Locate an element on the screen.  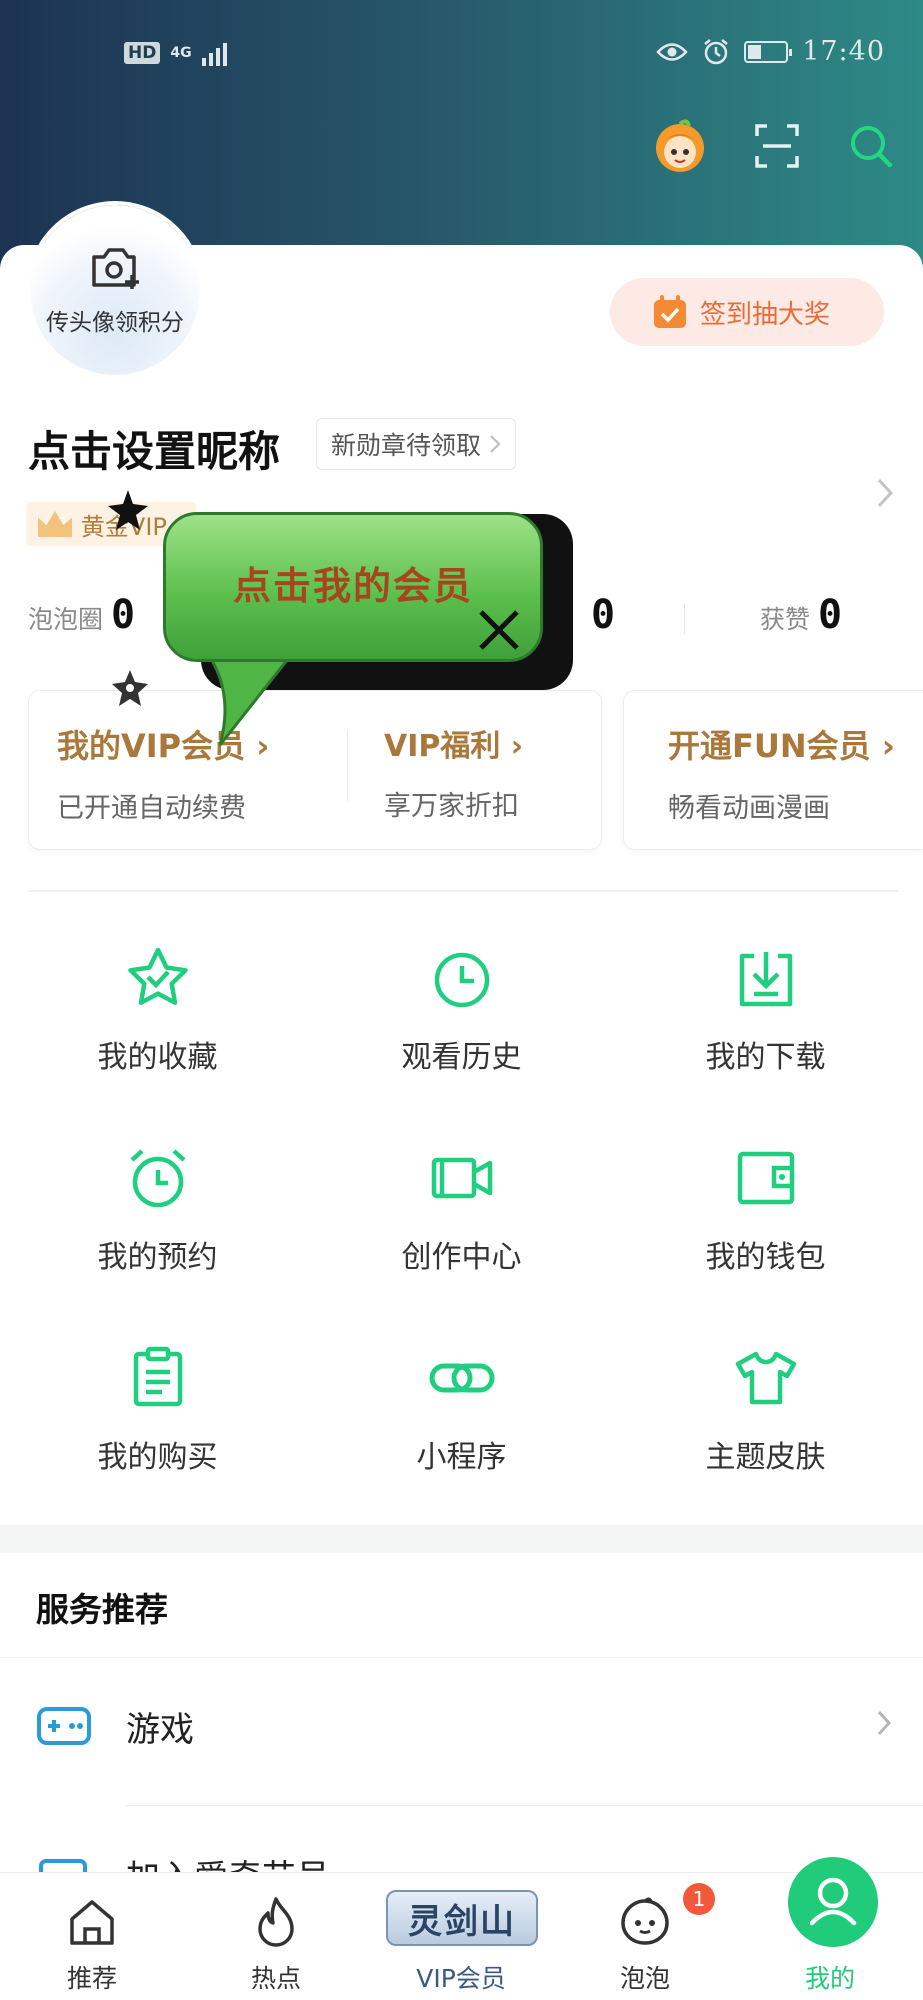
clock: 17:40 is located at coordinates (843, 51).